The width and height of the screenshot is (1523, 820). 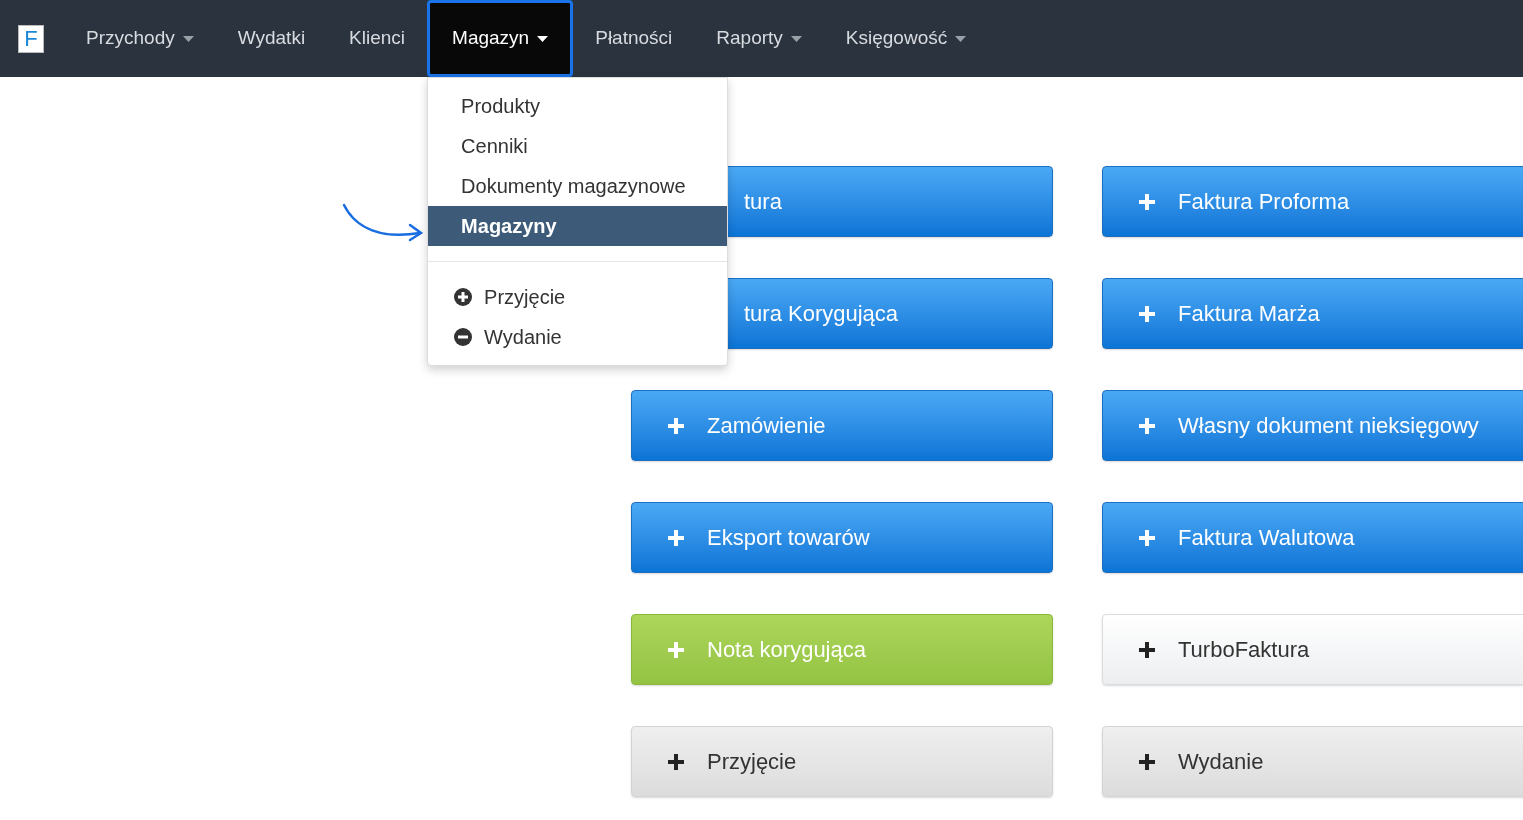 What do you see at coordinates (578, 146) in the screenshot?
I see `dropdown-item: Cenniki` at bounding box center [578, 146].